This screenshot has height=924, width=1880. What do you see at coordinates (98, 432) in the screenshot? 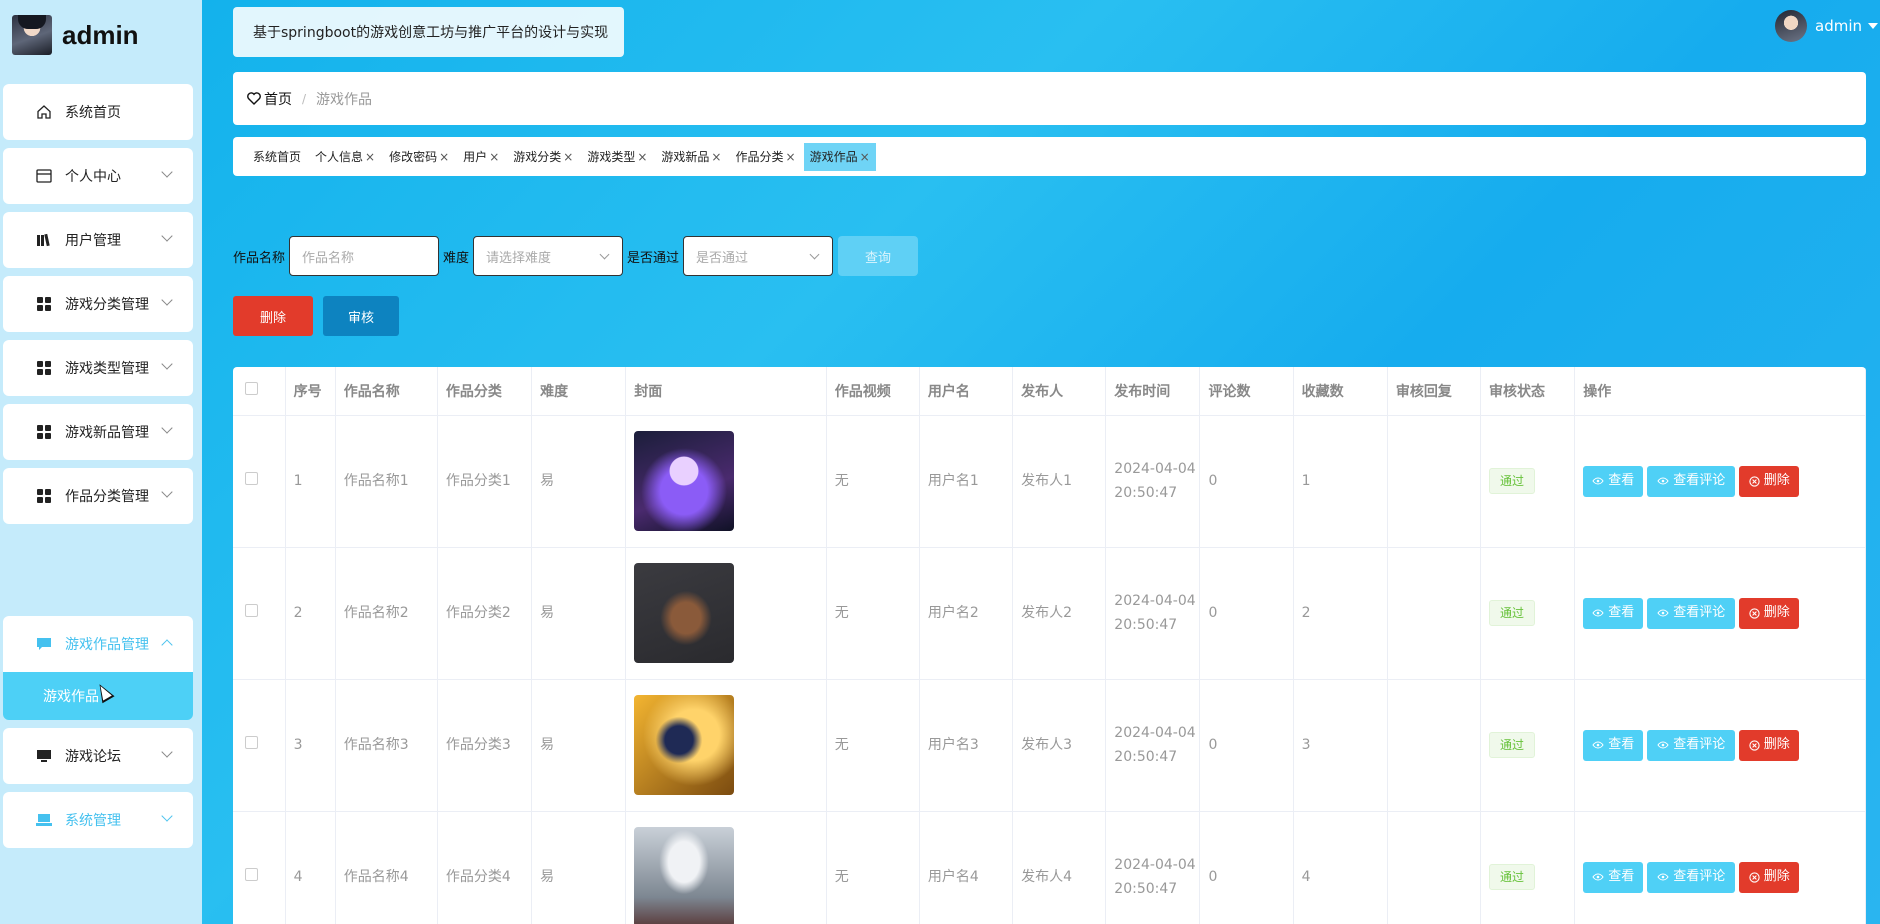
I see `sidebar-item-game-new: 游戏新品管理` at bounding box center [98, 432].